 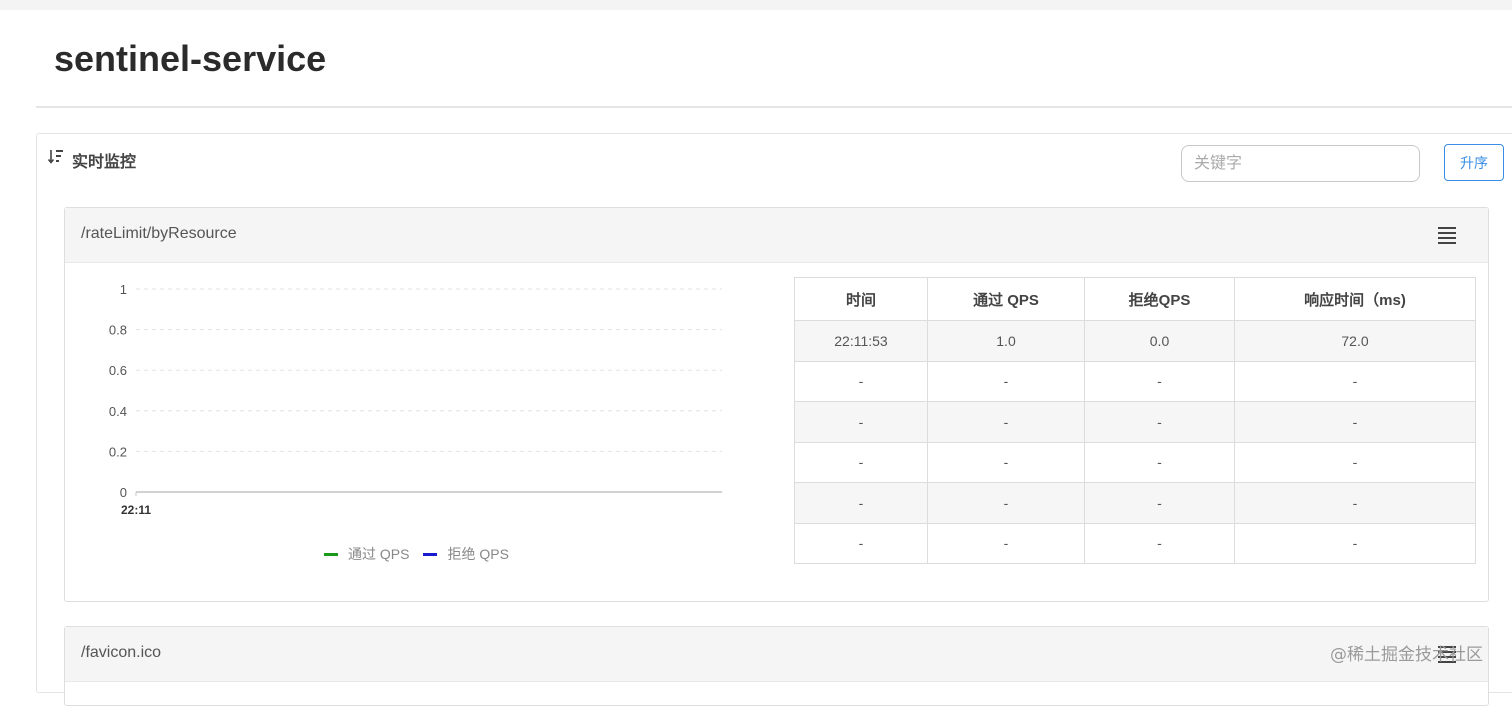 What do you see at coordinates (118, 330) in the screenshot?
I see `y-tick-label: 0.8` at bounding box center [118, 330].